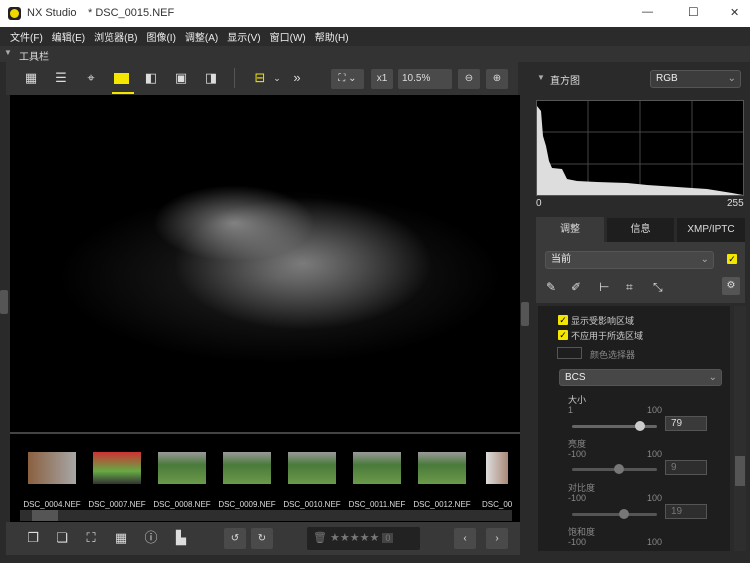 Image resolution: width=750 pixels, height=563 pixels. Describe the element at coordinates (695, 79) in the screenshot. I see `channel-select: RGB ⌄` at that location.